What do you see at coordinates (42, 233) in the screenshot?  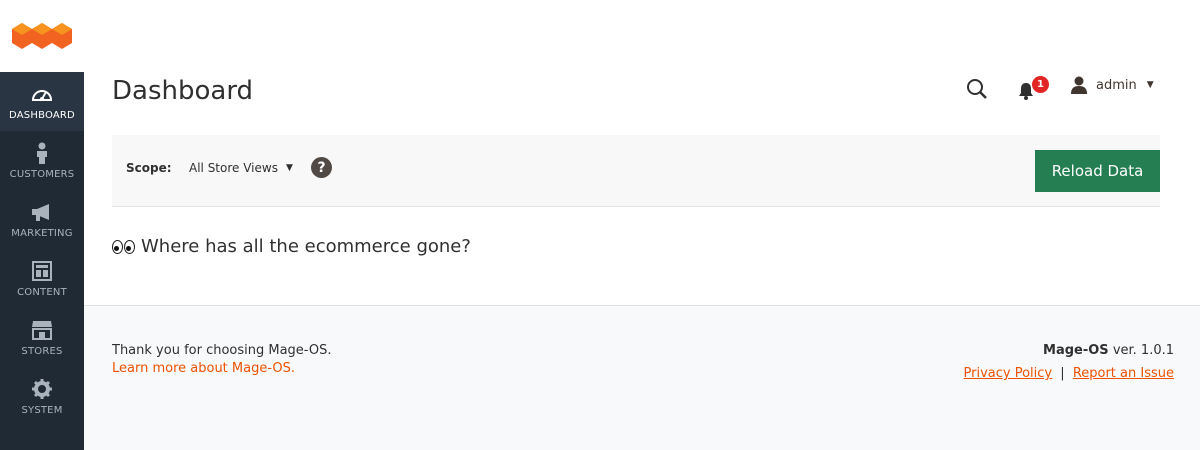 I see `sidebar-item-label: MARKETING` at bounding box center [42, 233].